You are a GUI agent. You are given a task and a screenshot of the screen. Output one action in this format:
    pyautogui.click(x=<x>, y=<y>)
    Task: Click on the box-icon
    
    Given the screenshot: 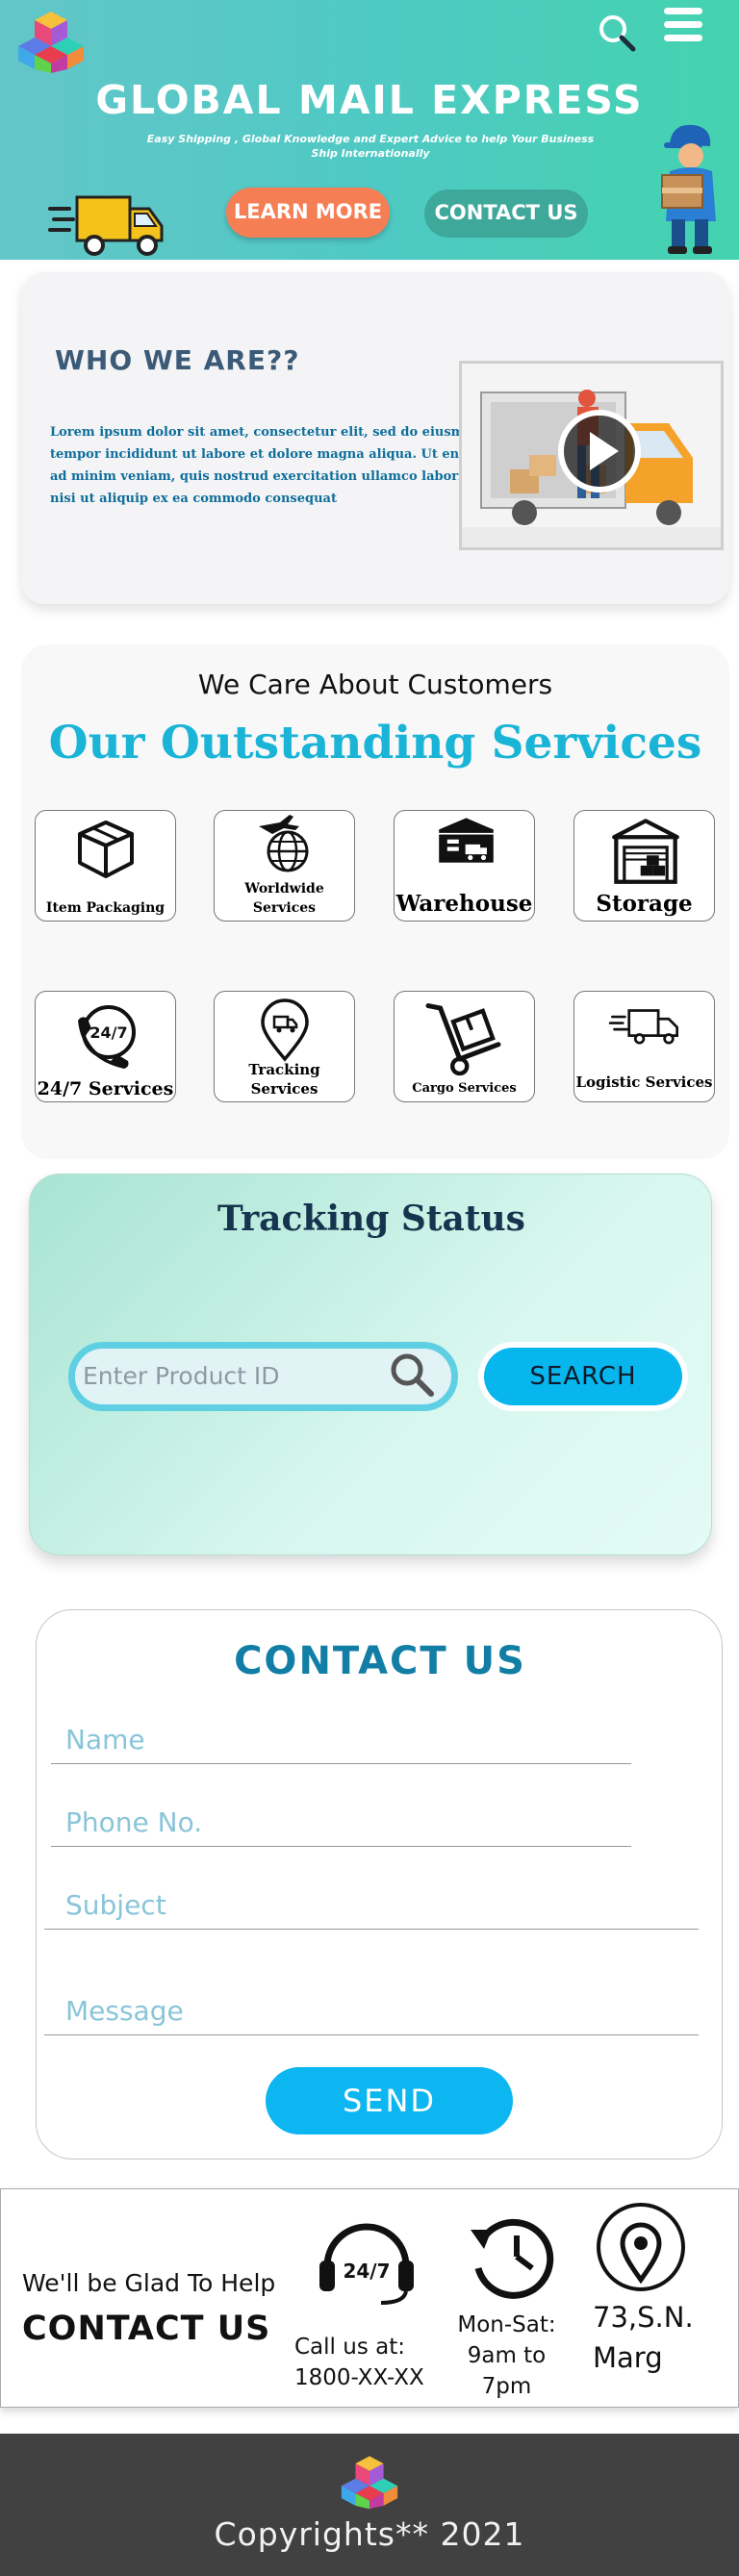 What is the action you would take?
    pyautogui.click(x=106, y=850)
    